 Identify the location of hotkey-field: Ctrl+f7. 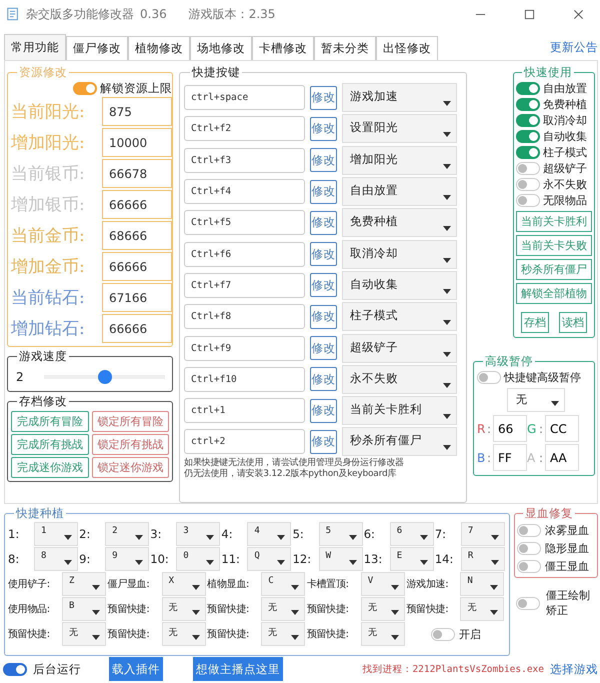
(244, 285).